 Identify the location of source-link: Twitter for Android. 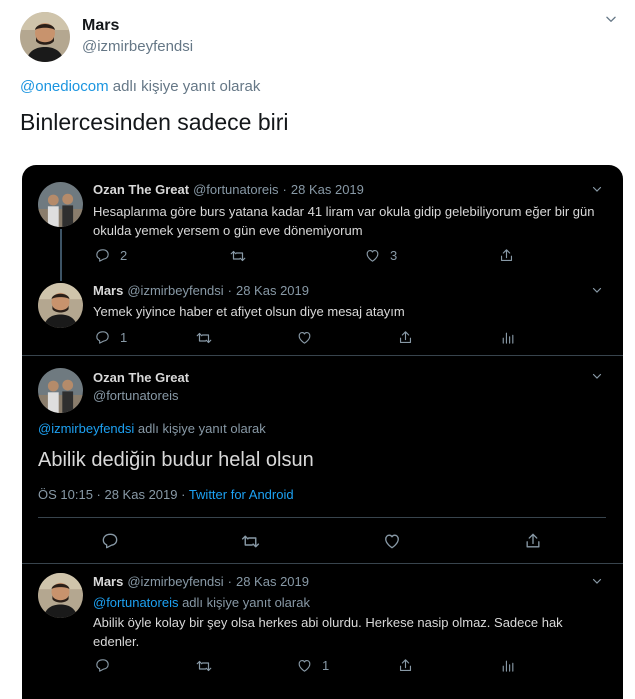
(241, 494).